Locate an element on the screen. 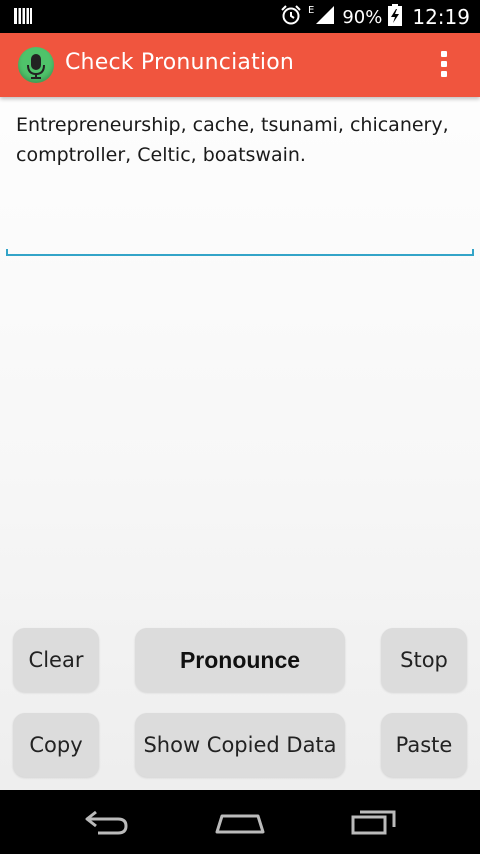 Image resolution: width=480 pixels, height=854 pixels. page-title: Check Pronunciation is located at coordinates (180, 62).